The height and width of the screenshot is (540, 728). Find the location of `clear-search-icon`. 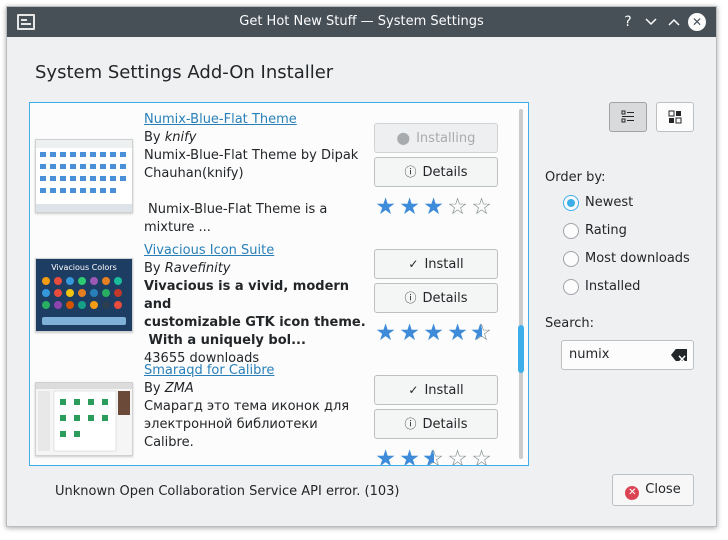

clear-search-icon is located at coordinates (679, 355).